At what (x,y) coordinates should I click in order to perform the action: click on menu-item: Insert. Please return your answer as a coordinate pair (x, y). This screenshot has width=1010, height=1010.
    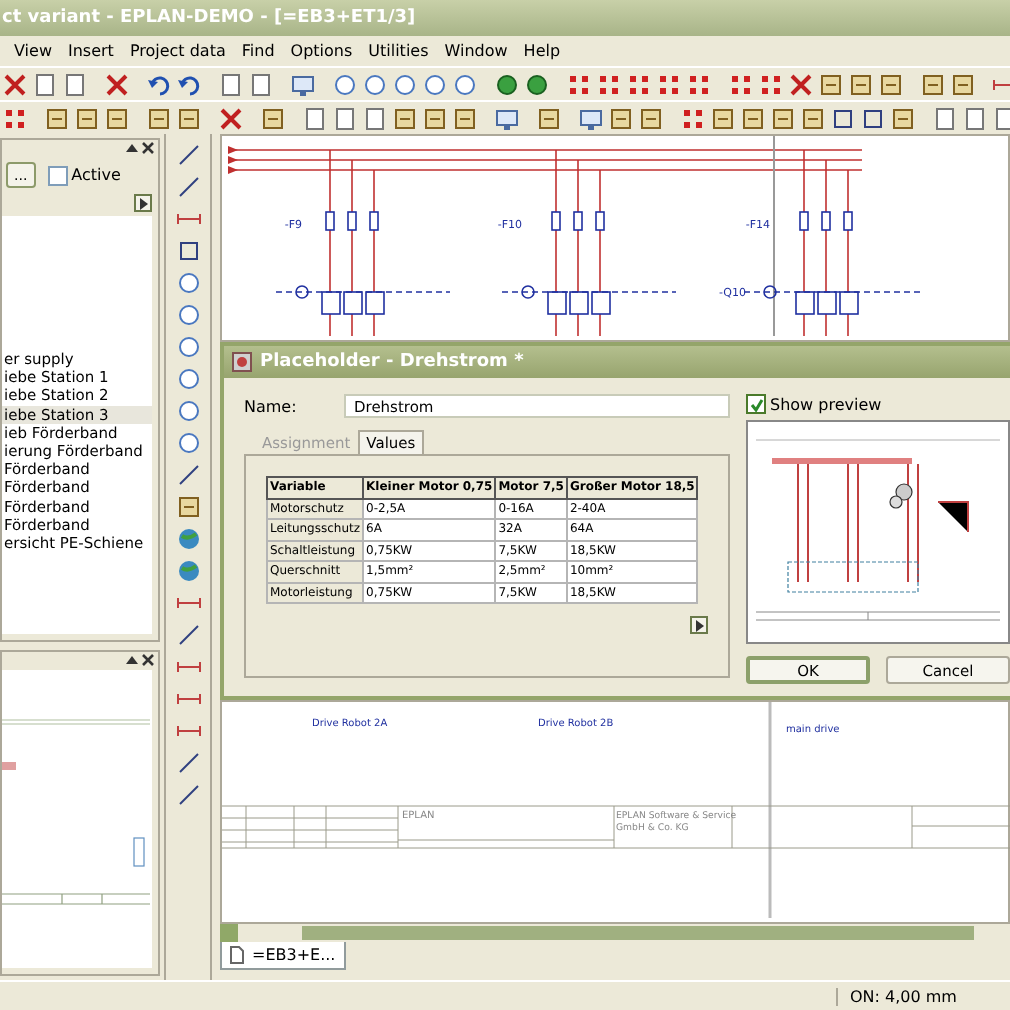
    Looking at the image, I should click on (90, 51).